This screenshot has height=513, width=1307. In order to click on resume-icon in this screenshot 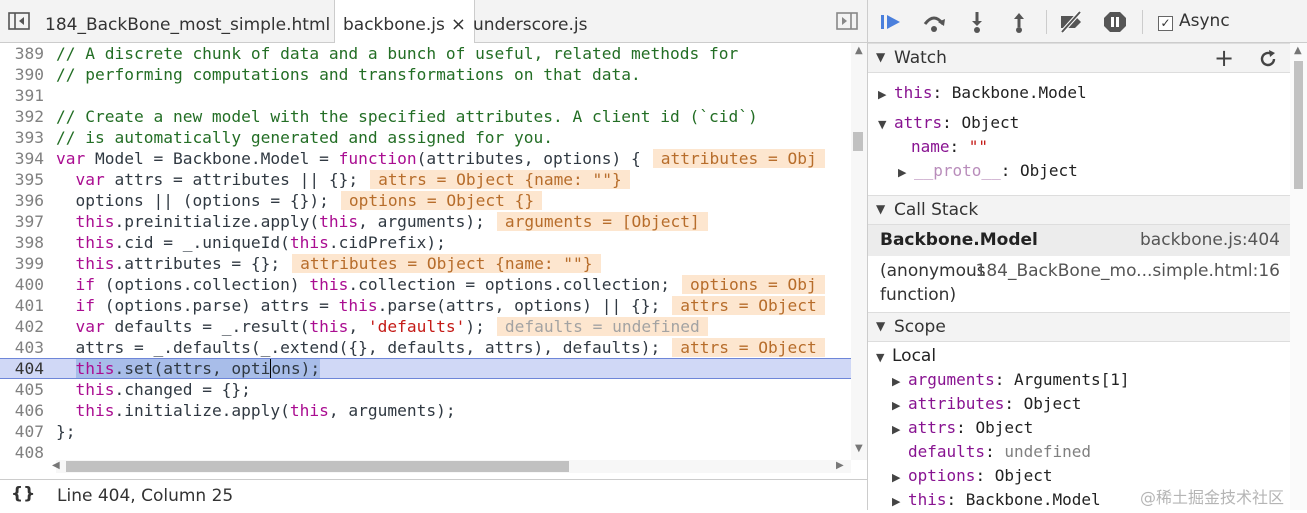, I will do `click(891, 22)`.